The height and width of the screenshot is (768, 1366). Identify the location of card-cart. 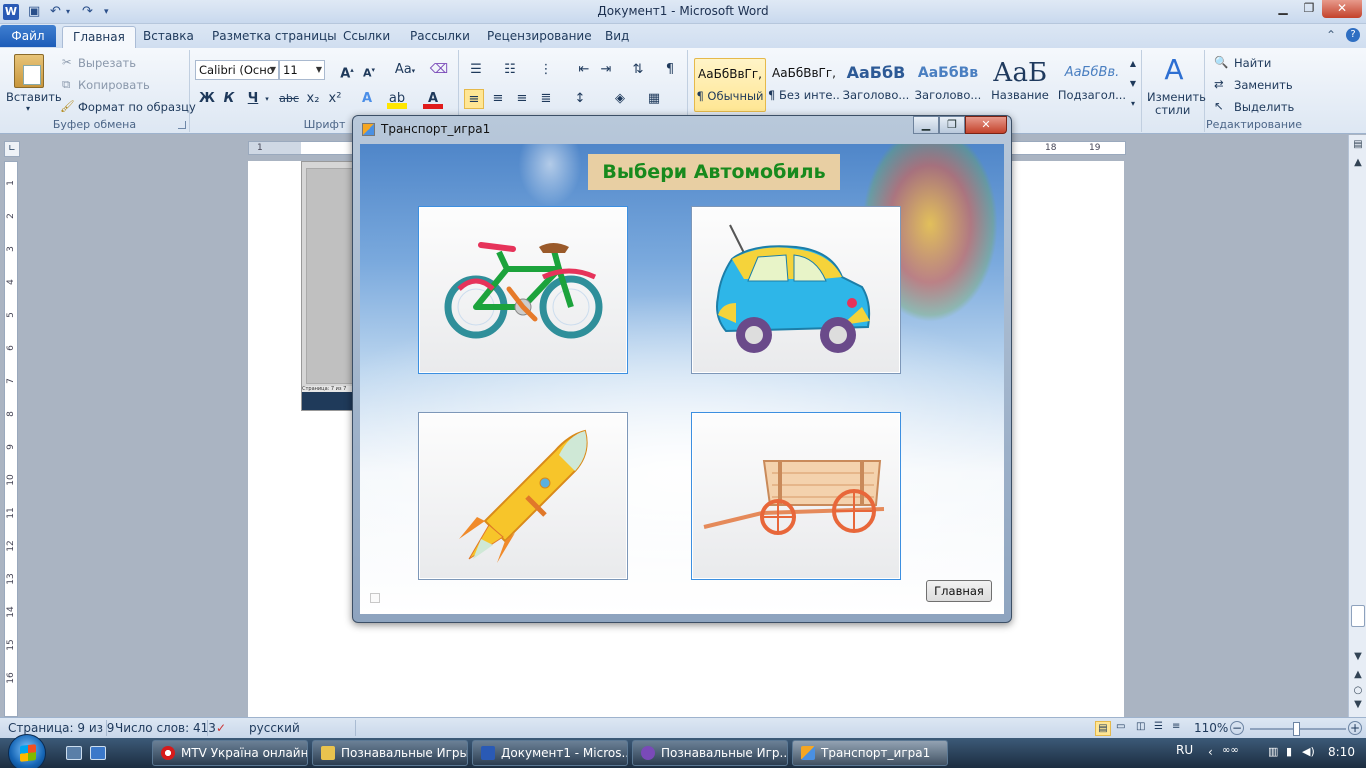
(796, 496).